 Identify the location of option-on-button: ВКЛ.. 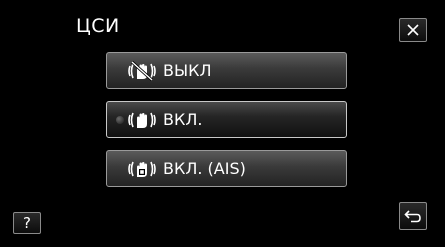
(226, 119).